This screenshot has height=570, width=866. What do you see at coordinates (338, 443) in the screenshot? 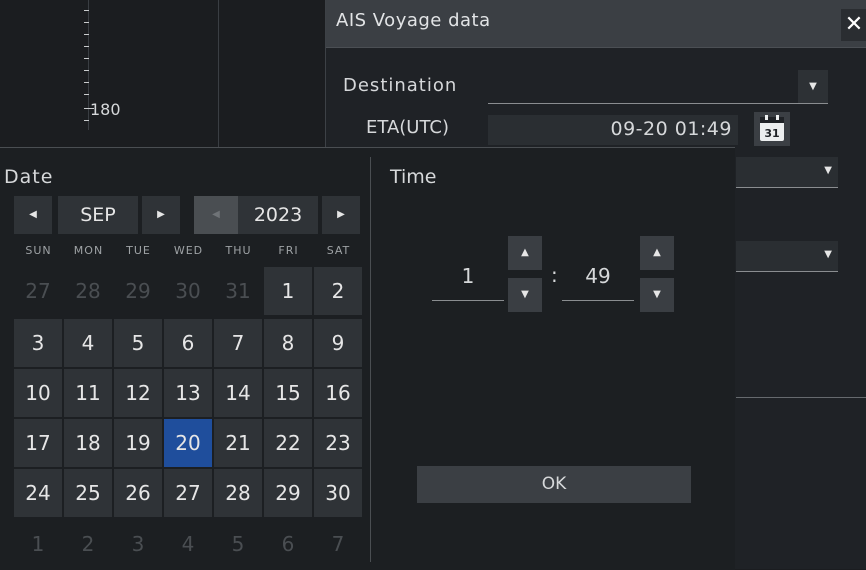
I see `calendar-day: 23` at bounding box center [338, 443].